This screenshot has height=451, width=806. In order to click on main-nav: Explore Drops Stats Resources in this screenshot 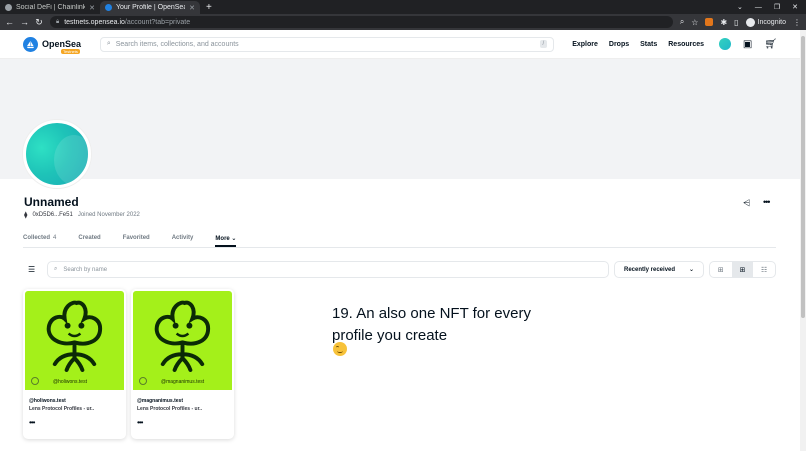, I will do `click(638, 44)`.